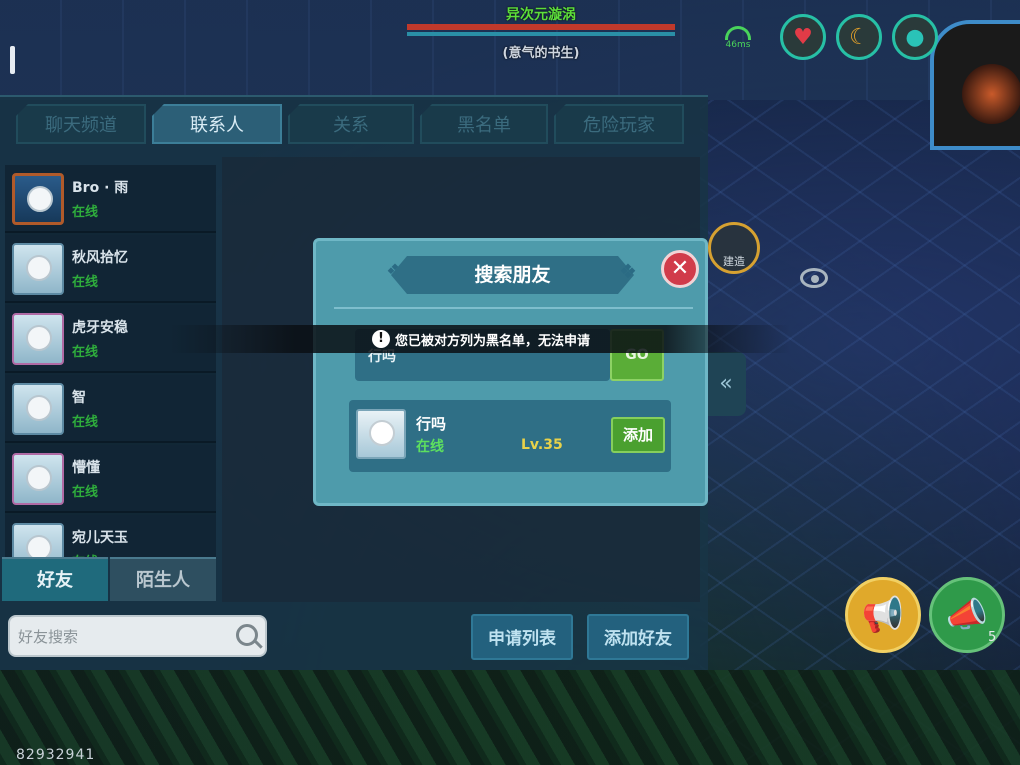  I want to click on signal-icon, so click(738, 33).